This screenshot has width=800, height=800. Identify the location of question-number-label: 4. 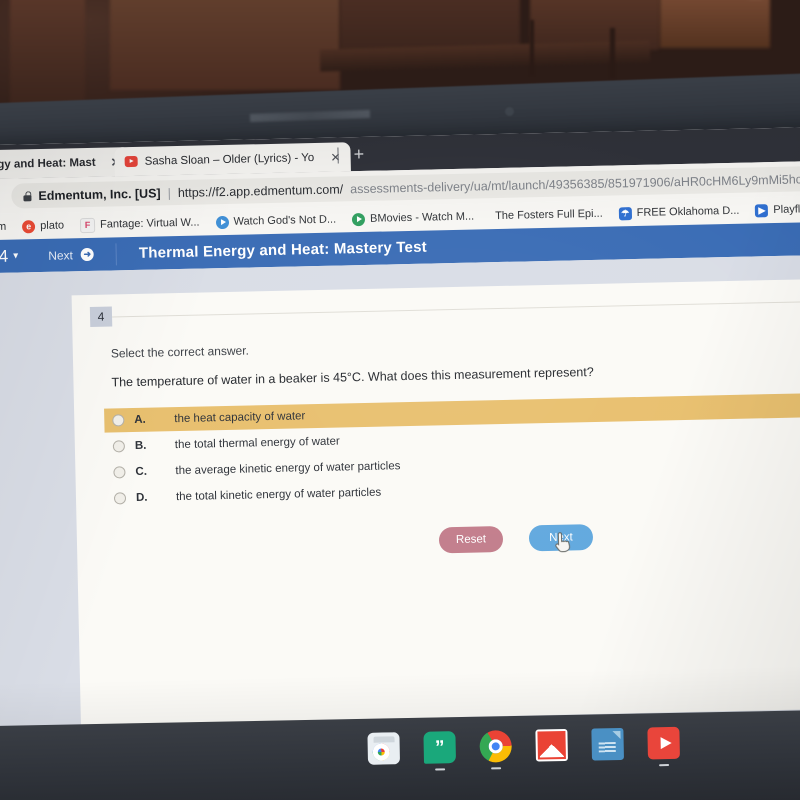
(4, 256).